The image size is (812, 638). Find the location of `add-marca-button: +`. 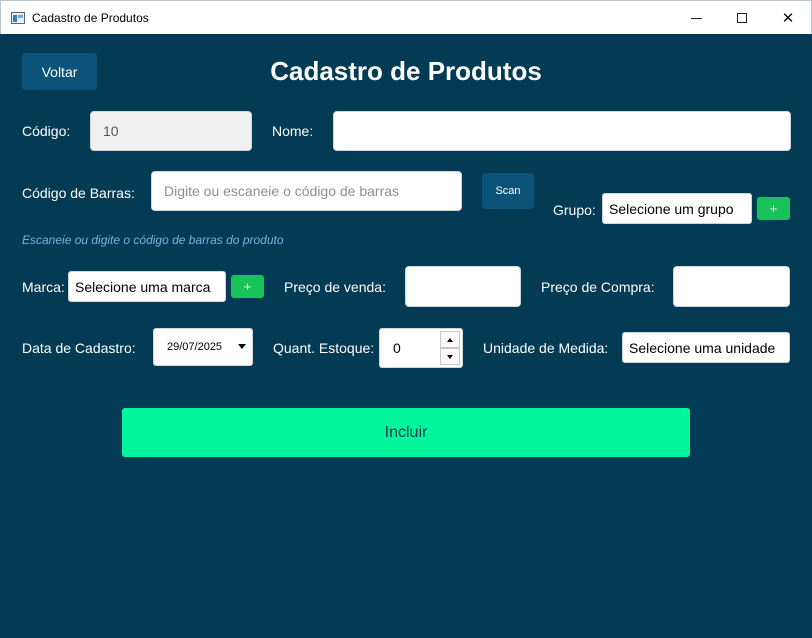

add-marca-button: + is located at coordinates (247, 286).